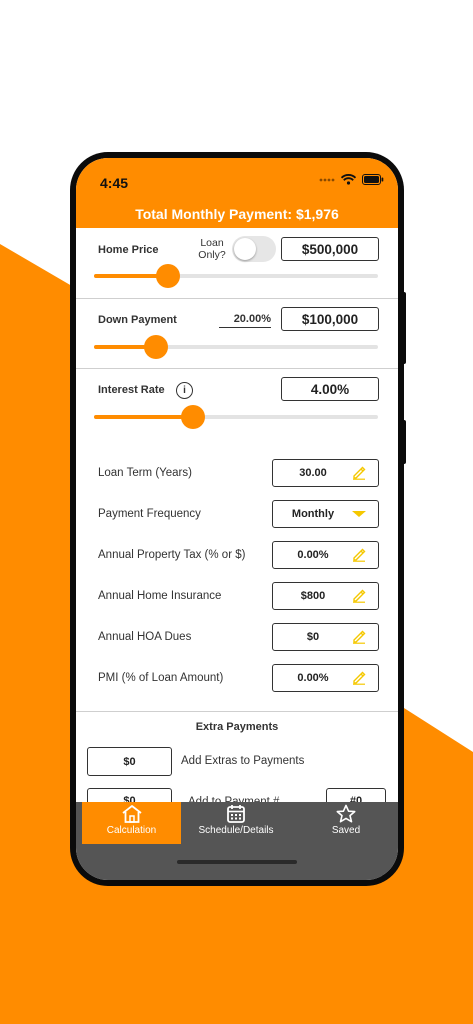 Image resolution: width=473 pixels, height=1024 pixels. I want to click on interest-rate-section: Interest Rate i 4.00%, so click(237, 407).